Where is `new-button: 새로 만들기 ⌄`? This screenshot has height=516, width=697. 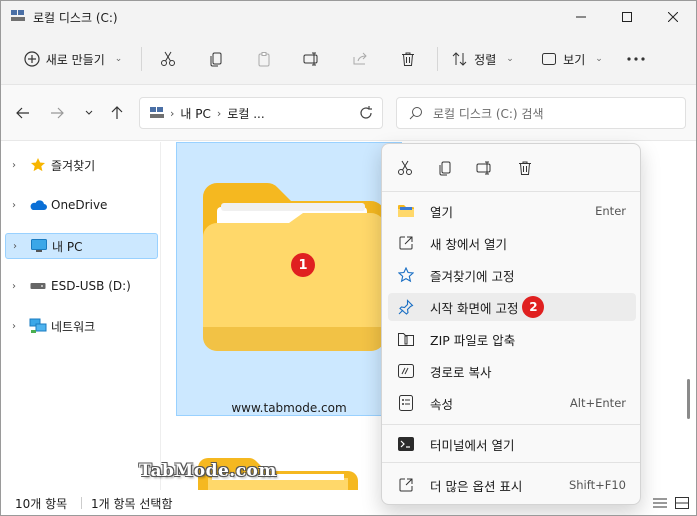 new-button: 새로 만들기 ⌄ is located at coordinates (73, 59).